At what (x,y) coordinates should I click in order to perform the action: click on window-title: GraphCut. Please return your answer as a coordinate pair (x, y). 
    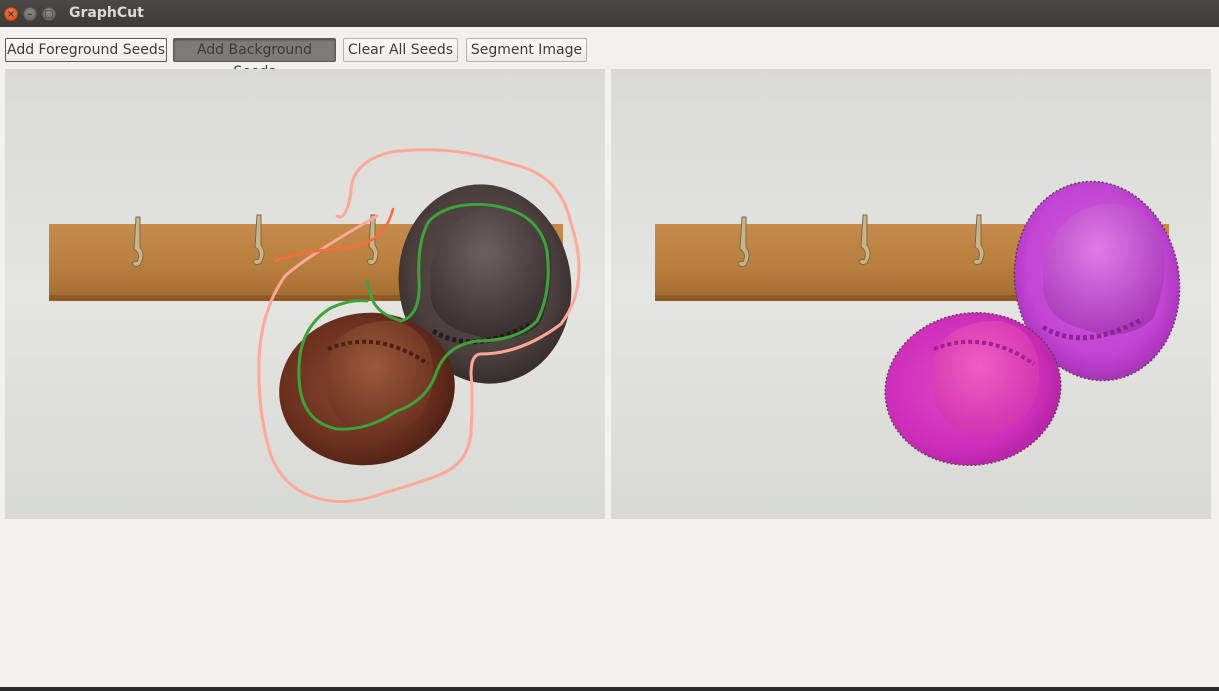
    Looking at the image, I should click on (106, 13).